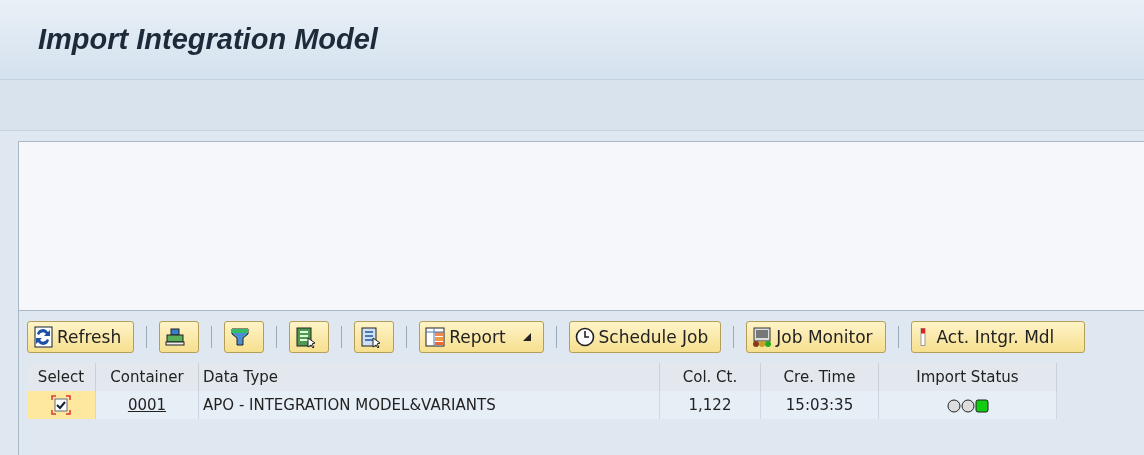  I want to click on column-header: Select, so click(61, 377).